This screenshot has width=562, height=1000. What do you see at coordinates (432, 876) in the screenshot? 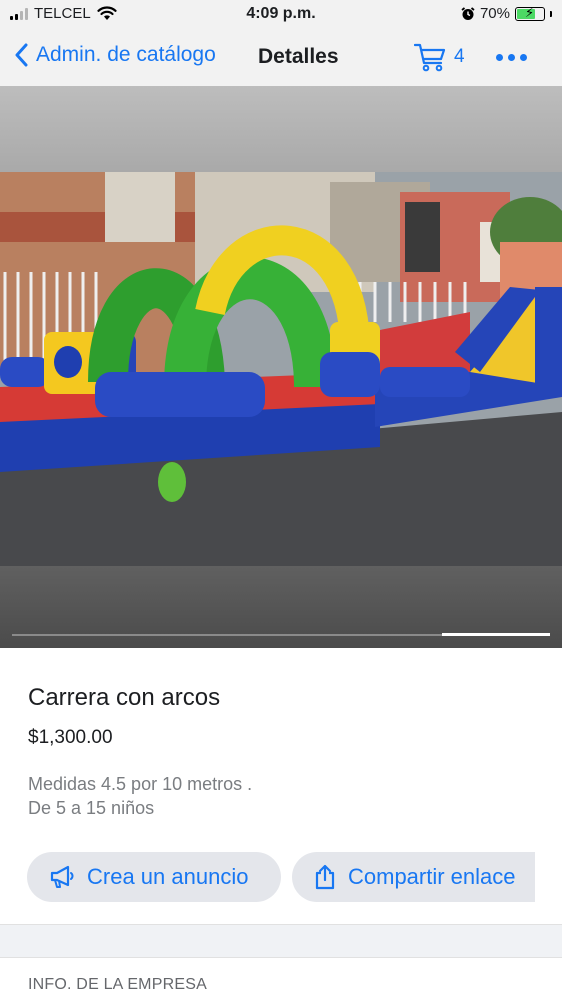
I see `share-link-label: Compartir enlace` at bounding box center [432, 876].